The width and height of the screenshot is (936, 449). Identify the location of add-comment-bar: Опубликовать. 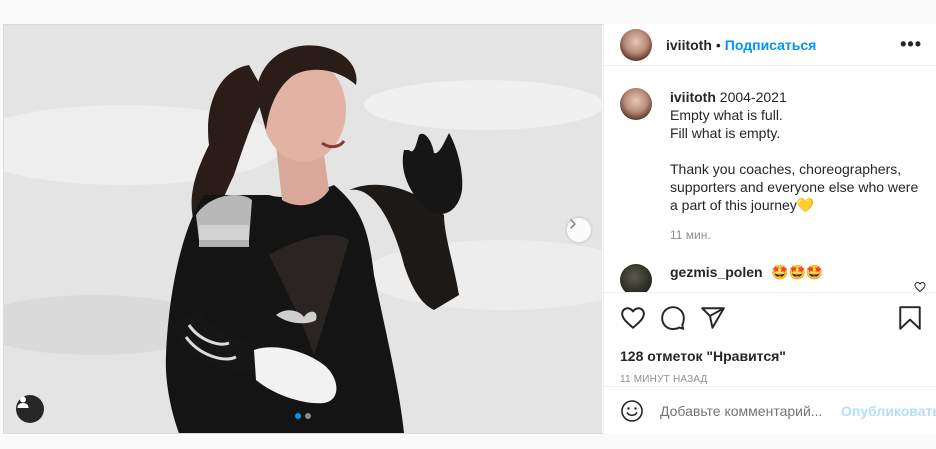
(770, 410).